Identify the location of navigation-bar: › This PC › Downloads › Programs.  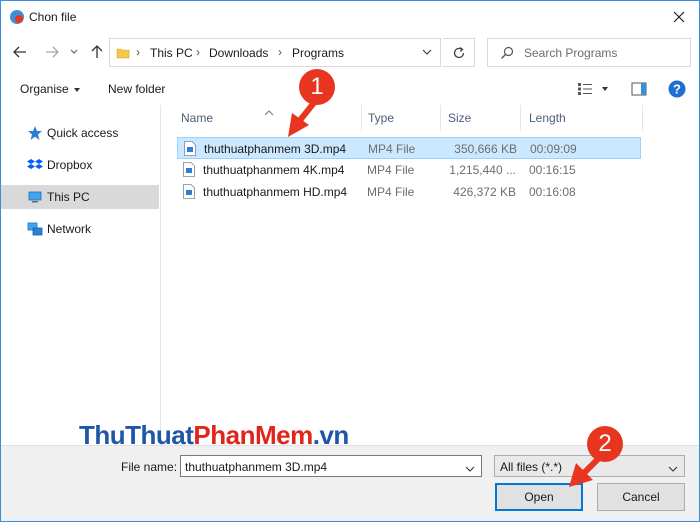
(350, 53).